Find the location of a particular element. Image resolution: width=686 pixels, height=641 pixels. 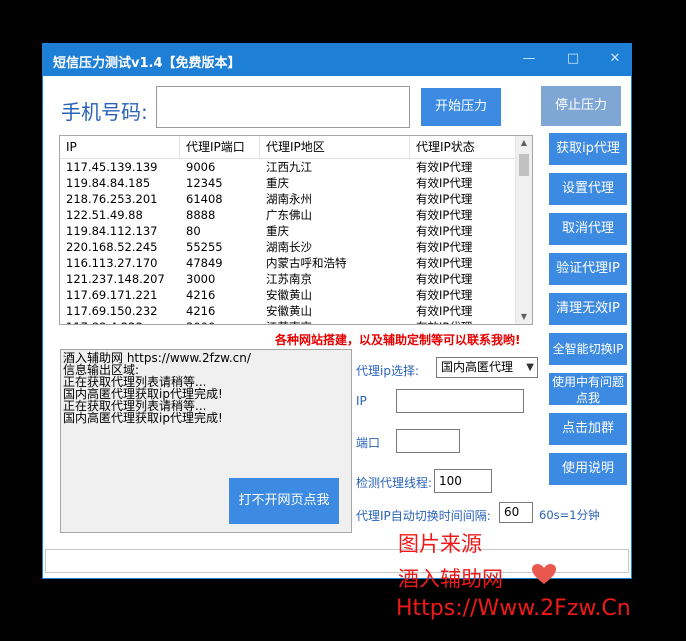

table-row: 220.168.52.245 55255 湖南长沙 有效IP代理 is located at coordinates (288, 247).